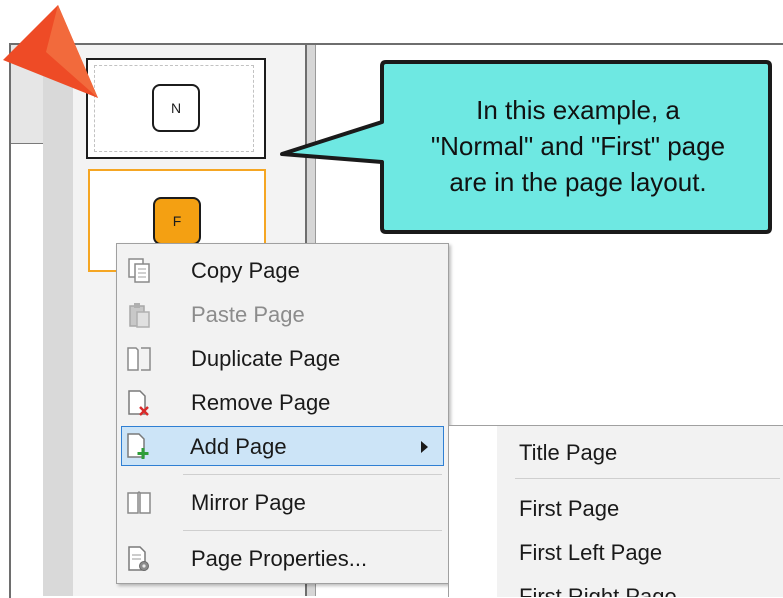  I want to click on menu-item-label: Copy Page, so click(245, 270).